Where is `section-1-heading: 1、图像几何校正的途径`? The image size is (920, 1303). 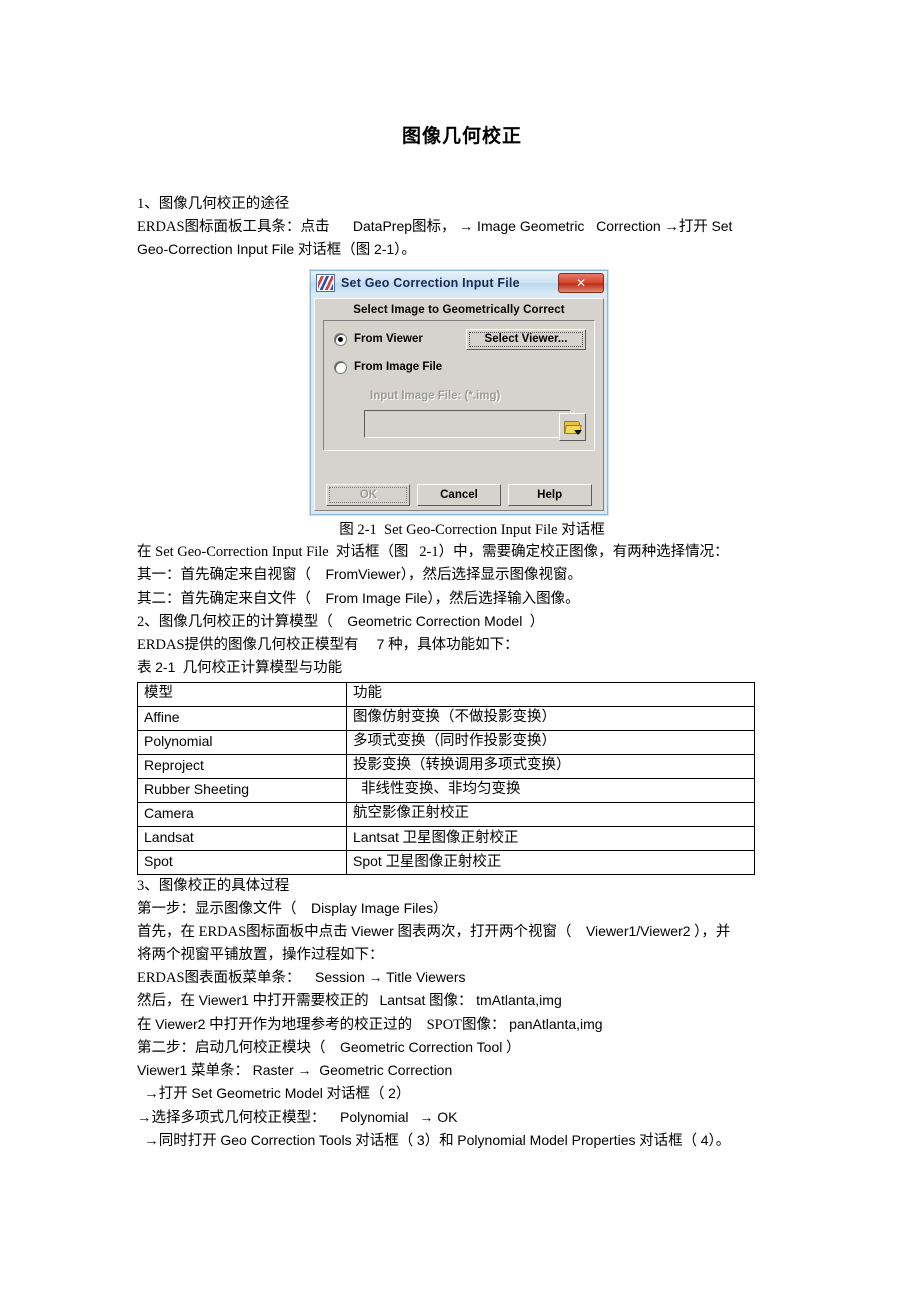
section-1-heading: 1、图像几何校正的途径 is located at coordinates (213, 203).